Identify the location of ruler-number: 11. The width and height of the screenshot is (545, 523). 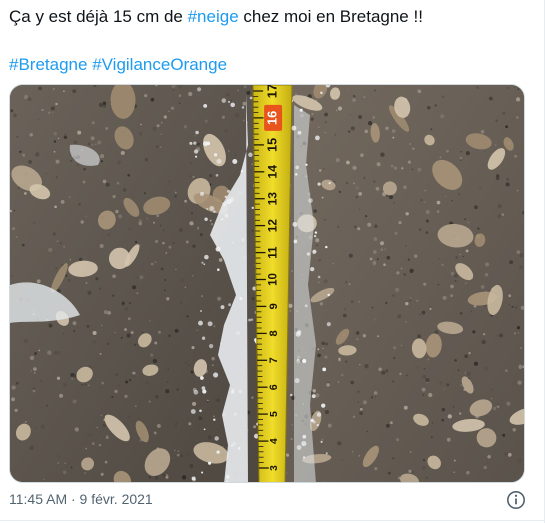
(273, 252).